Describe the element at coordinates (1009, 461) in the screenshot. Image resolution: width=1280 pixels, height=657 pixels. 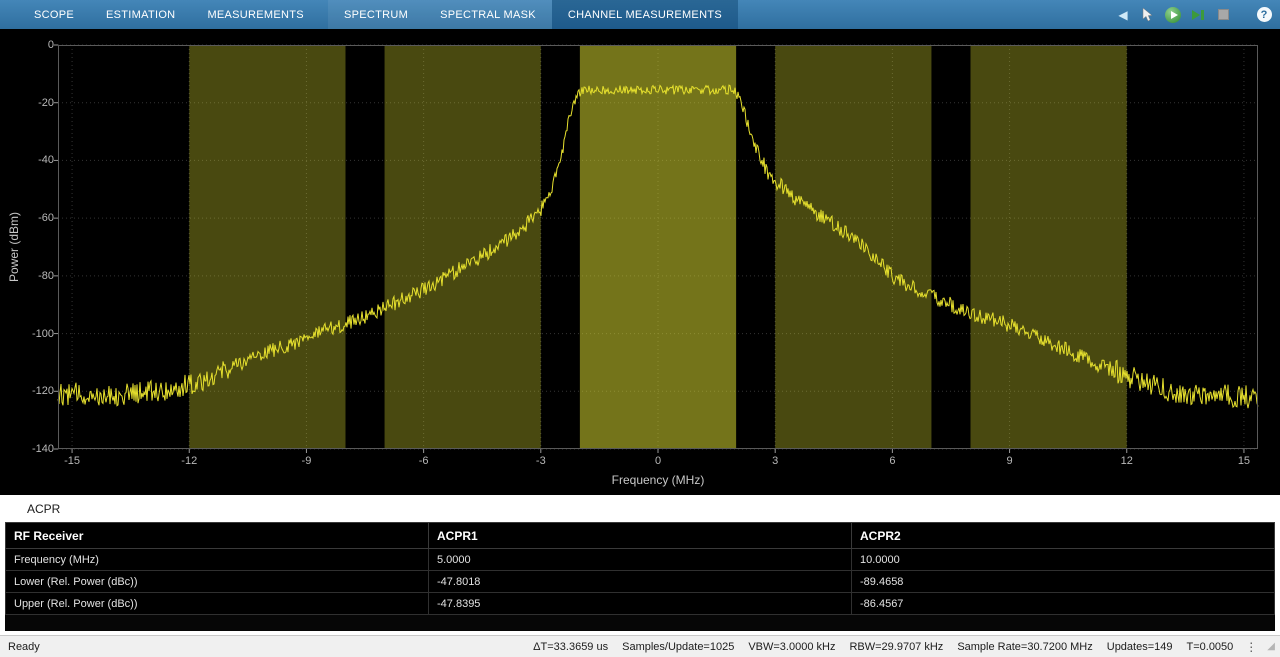
I see `x-tick-label: 9` at that location.